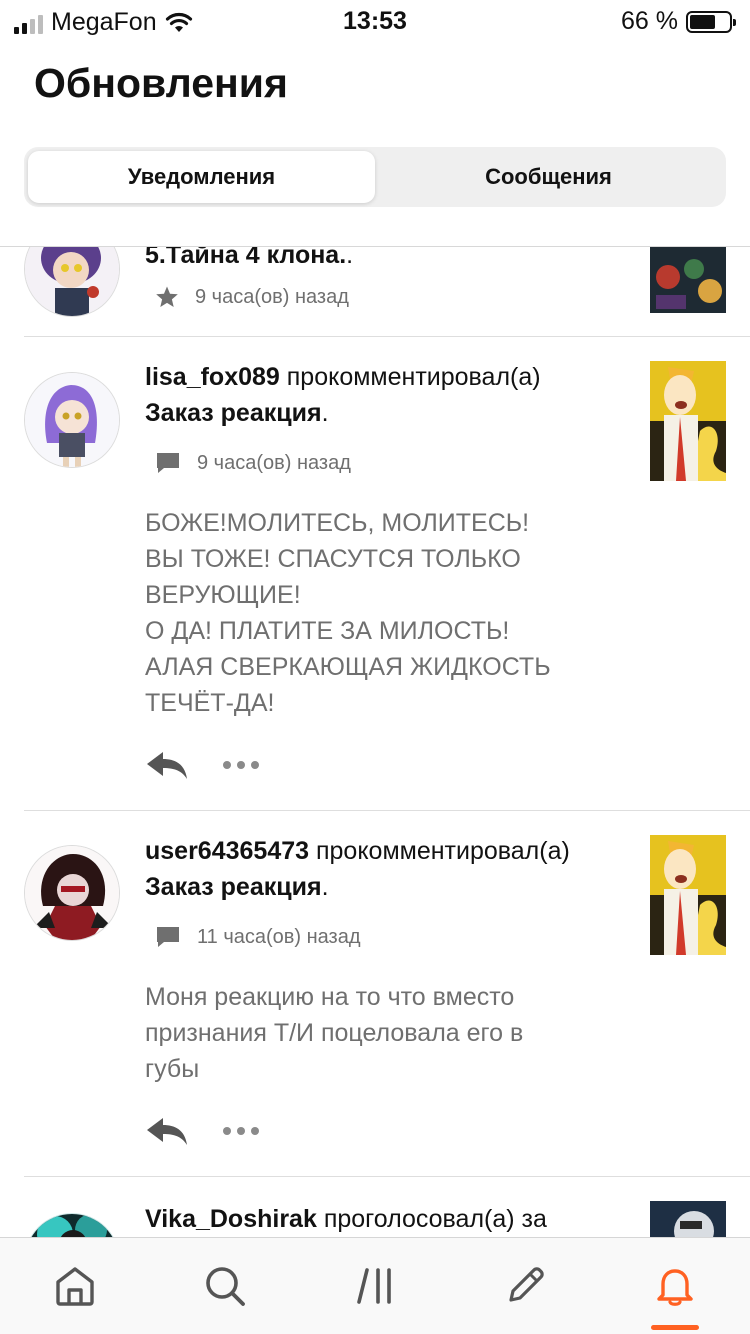 The width and height of the screenshot is (750, 1334). What do you see at coordinates (227, 851) in the screenshot?
I see `username-link: user64365473` at bounding box center [227, 851].